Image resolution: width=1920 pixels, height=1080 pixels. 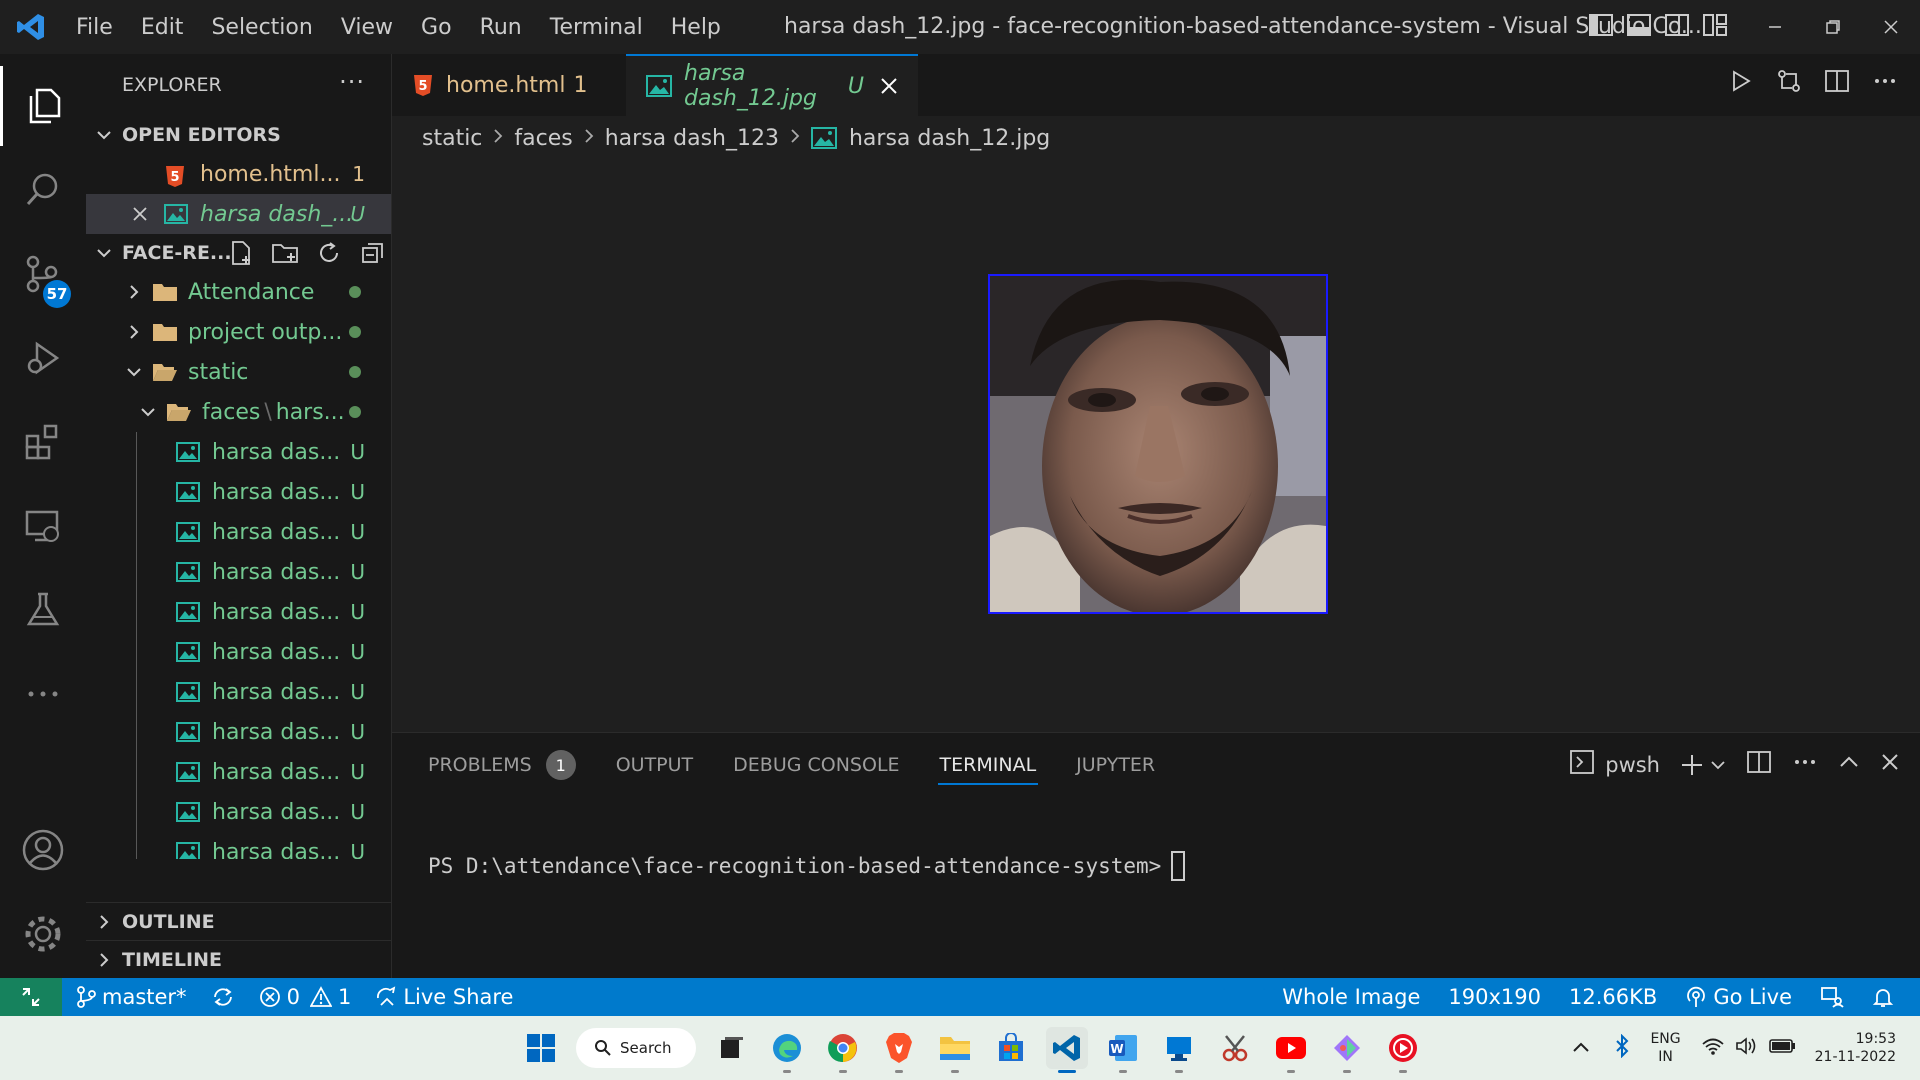 I want to click on live-share-button: Live Share, so click(x=444, y=997).